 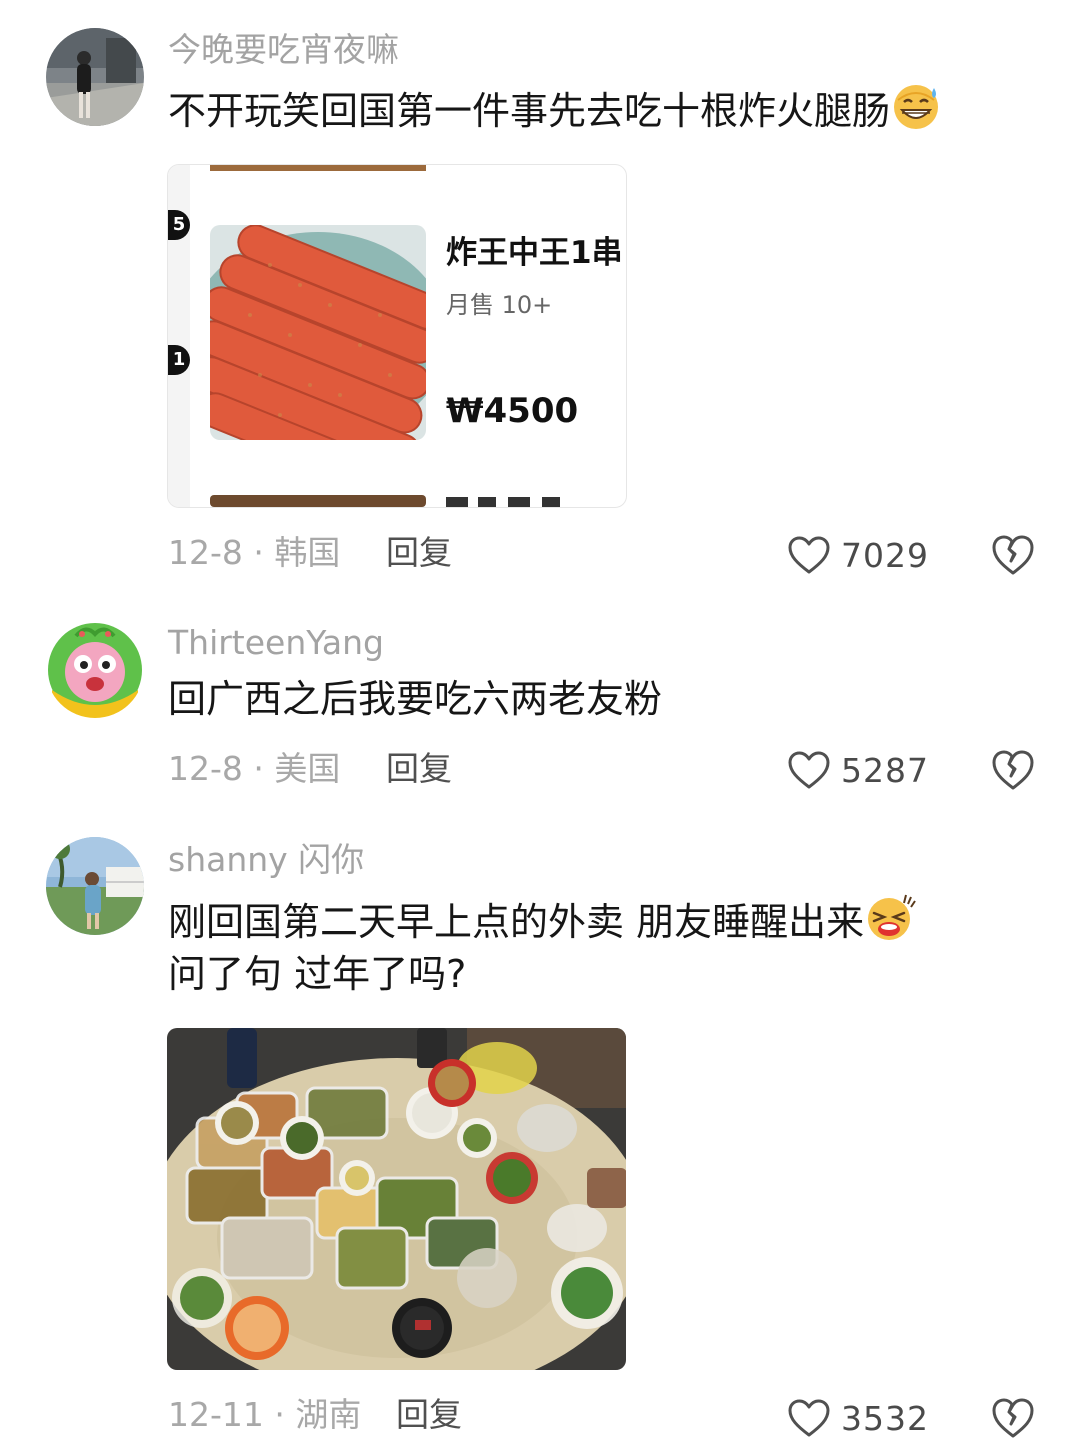 I want to click on comment-username: ThirteenYang, so click(x=276, y=643).